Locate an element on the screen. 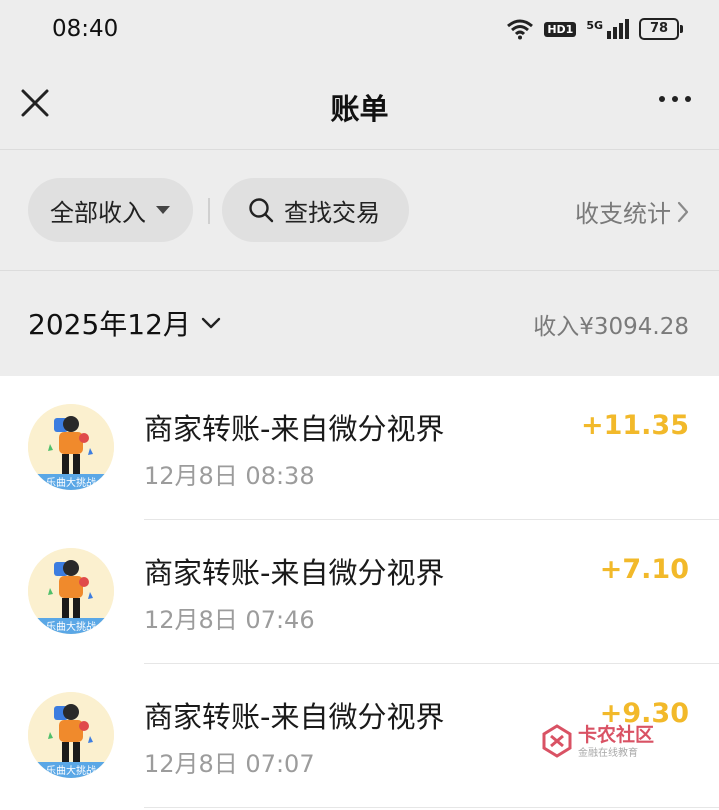 Image resolution: width=719 pixels, height=810 pixels. status-icons: HD1 5G 78 is located at coordinates (594, 29).